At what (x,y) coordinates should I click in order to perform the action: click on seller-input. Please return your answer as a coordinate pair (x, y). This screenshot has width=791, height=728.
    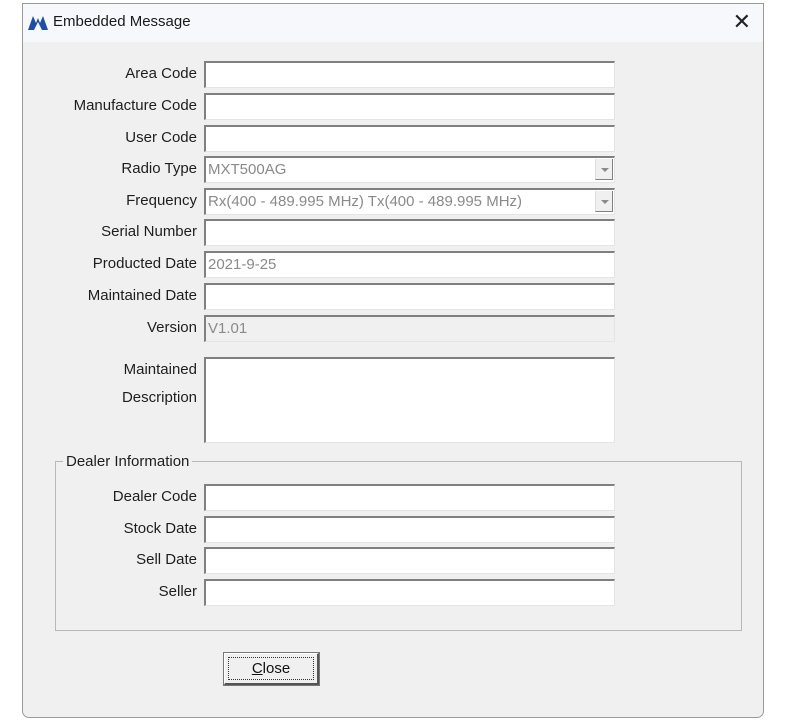
    Looking at the image, I should click on (409, 592).